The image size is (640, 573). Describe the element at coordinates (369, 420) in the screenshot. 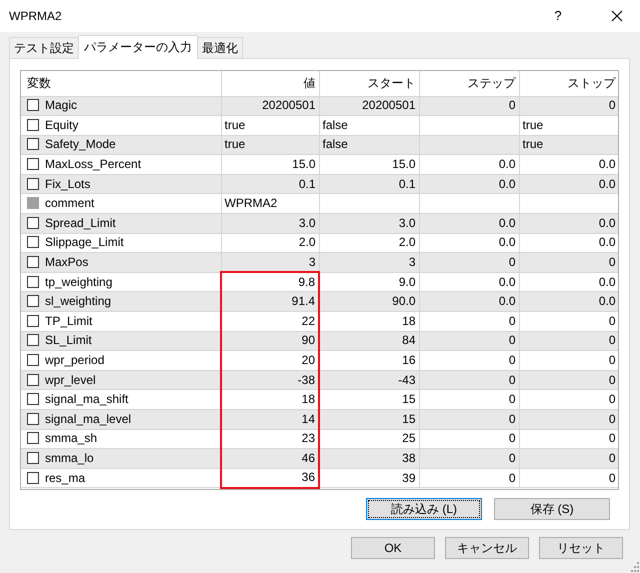

I see `table-cell: 15` at that location.